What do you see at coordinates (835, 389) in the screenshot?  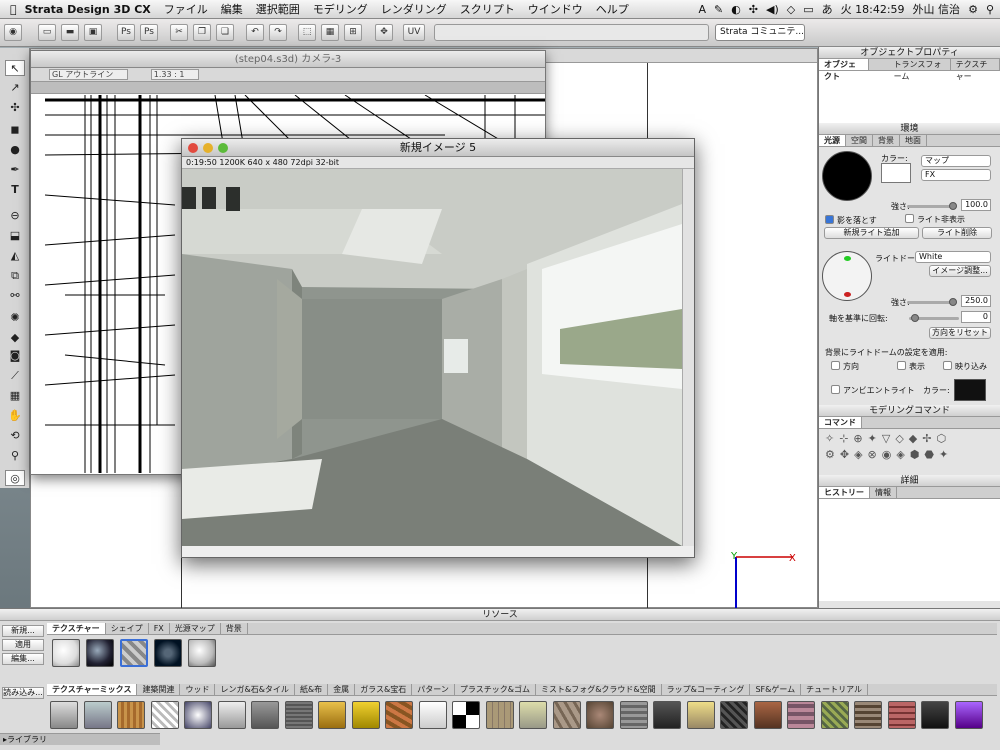 I see `ambient-checkbox` at bounding box center [835, 389].